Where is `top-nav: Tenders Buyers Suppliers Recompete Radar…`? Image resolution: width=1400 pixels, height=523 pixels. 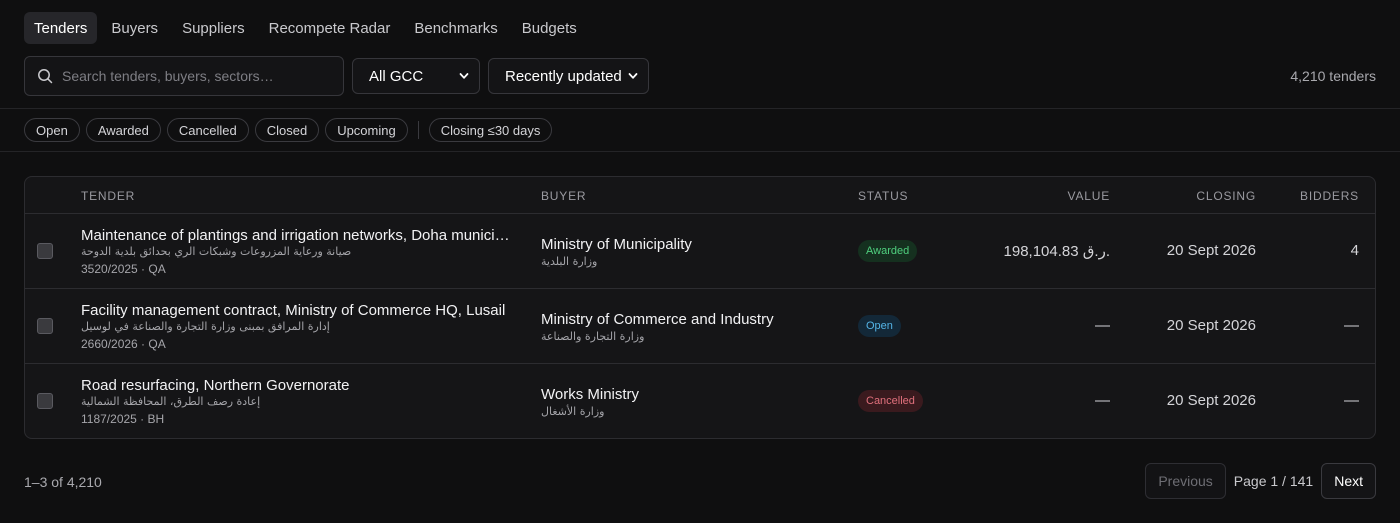
top-nav: Tenders Buyers Suppliers Recompete Radar… is located at coordinates (307, 28).